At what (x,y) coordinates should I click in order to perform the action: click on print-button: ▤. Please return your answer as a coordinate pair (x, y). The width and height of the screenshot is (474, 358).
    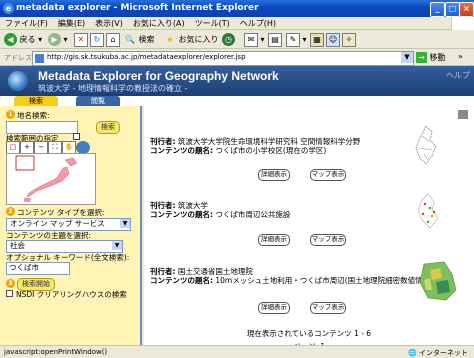
    Looking at the image, I should click on (275, 39).